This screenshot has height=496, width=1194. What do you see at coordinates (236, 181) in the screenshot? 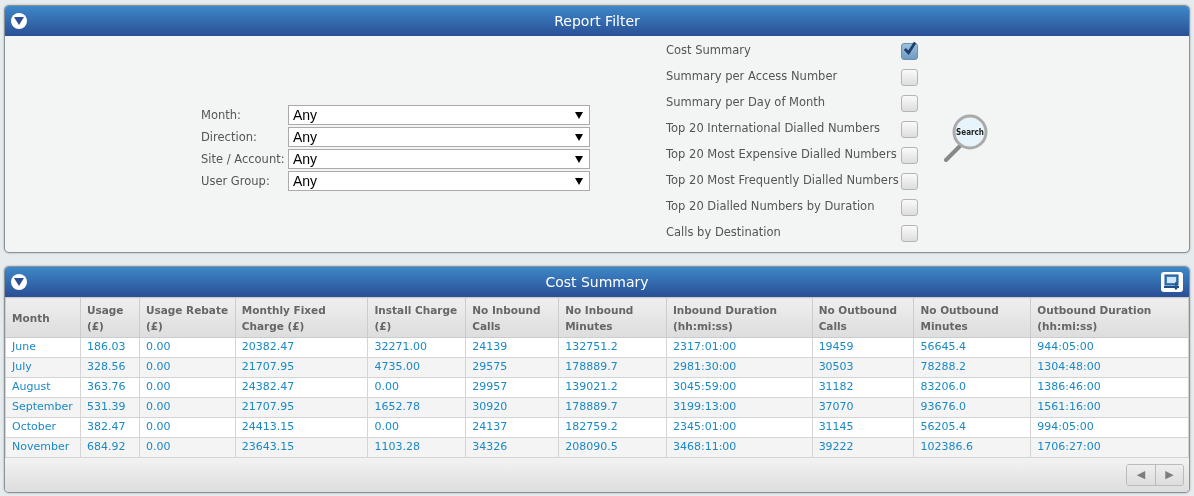
I see `field-label: User Group:` at bounding box center [236, 181].